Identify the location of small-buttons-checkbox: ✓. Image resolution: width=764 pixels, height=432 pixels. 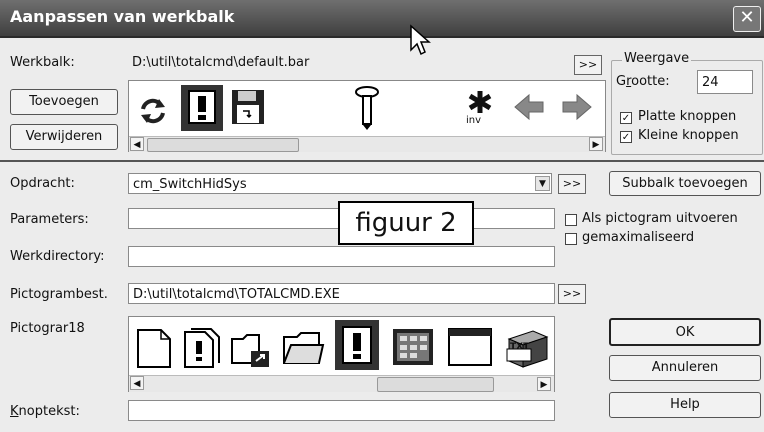
(626, 137).